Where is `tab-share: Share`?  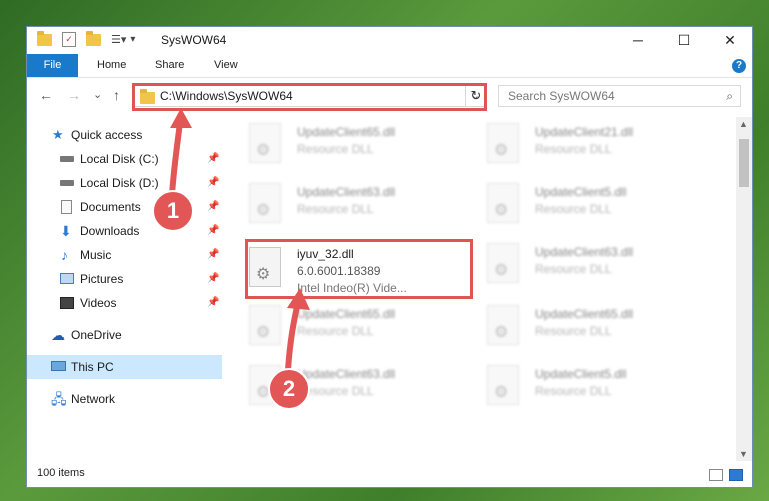
tab-share: Share is located at coordinates (169, 65).